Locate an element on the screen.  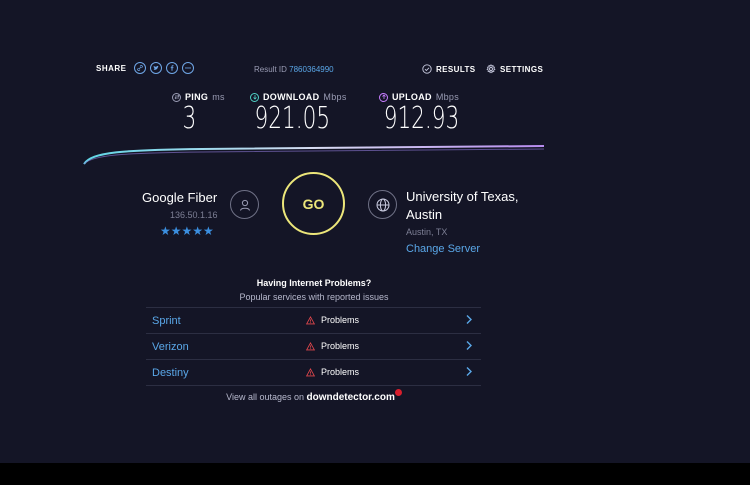
problem-row-sprint: Sprint Problems is located at coordinates (313, 320).